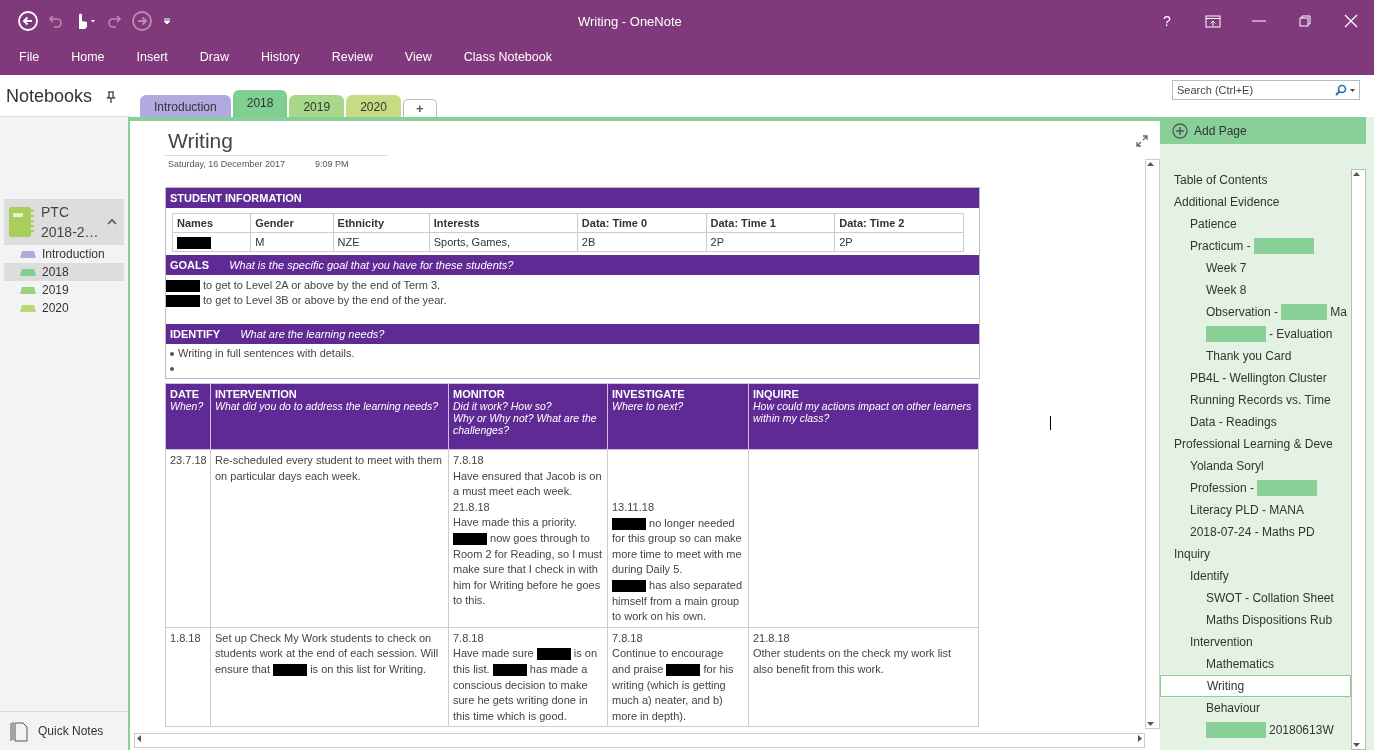  Describe the element at coordinates (64, 730) in the screenshot. I see `quick-notes-button: Quick Notes` at that location.